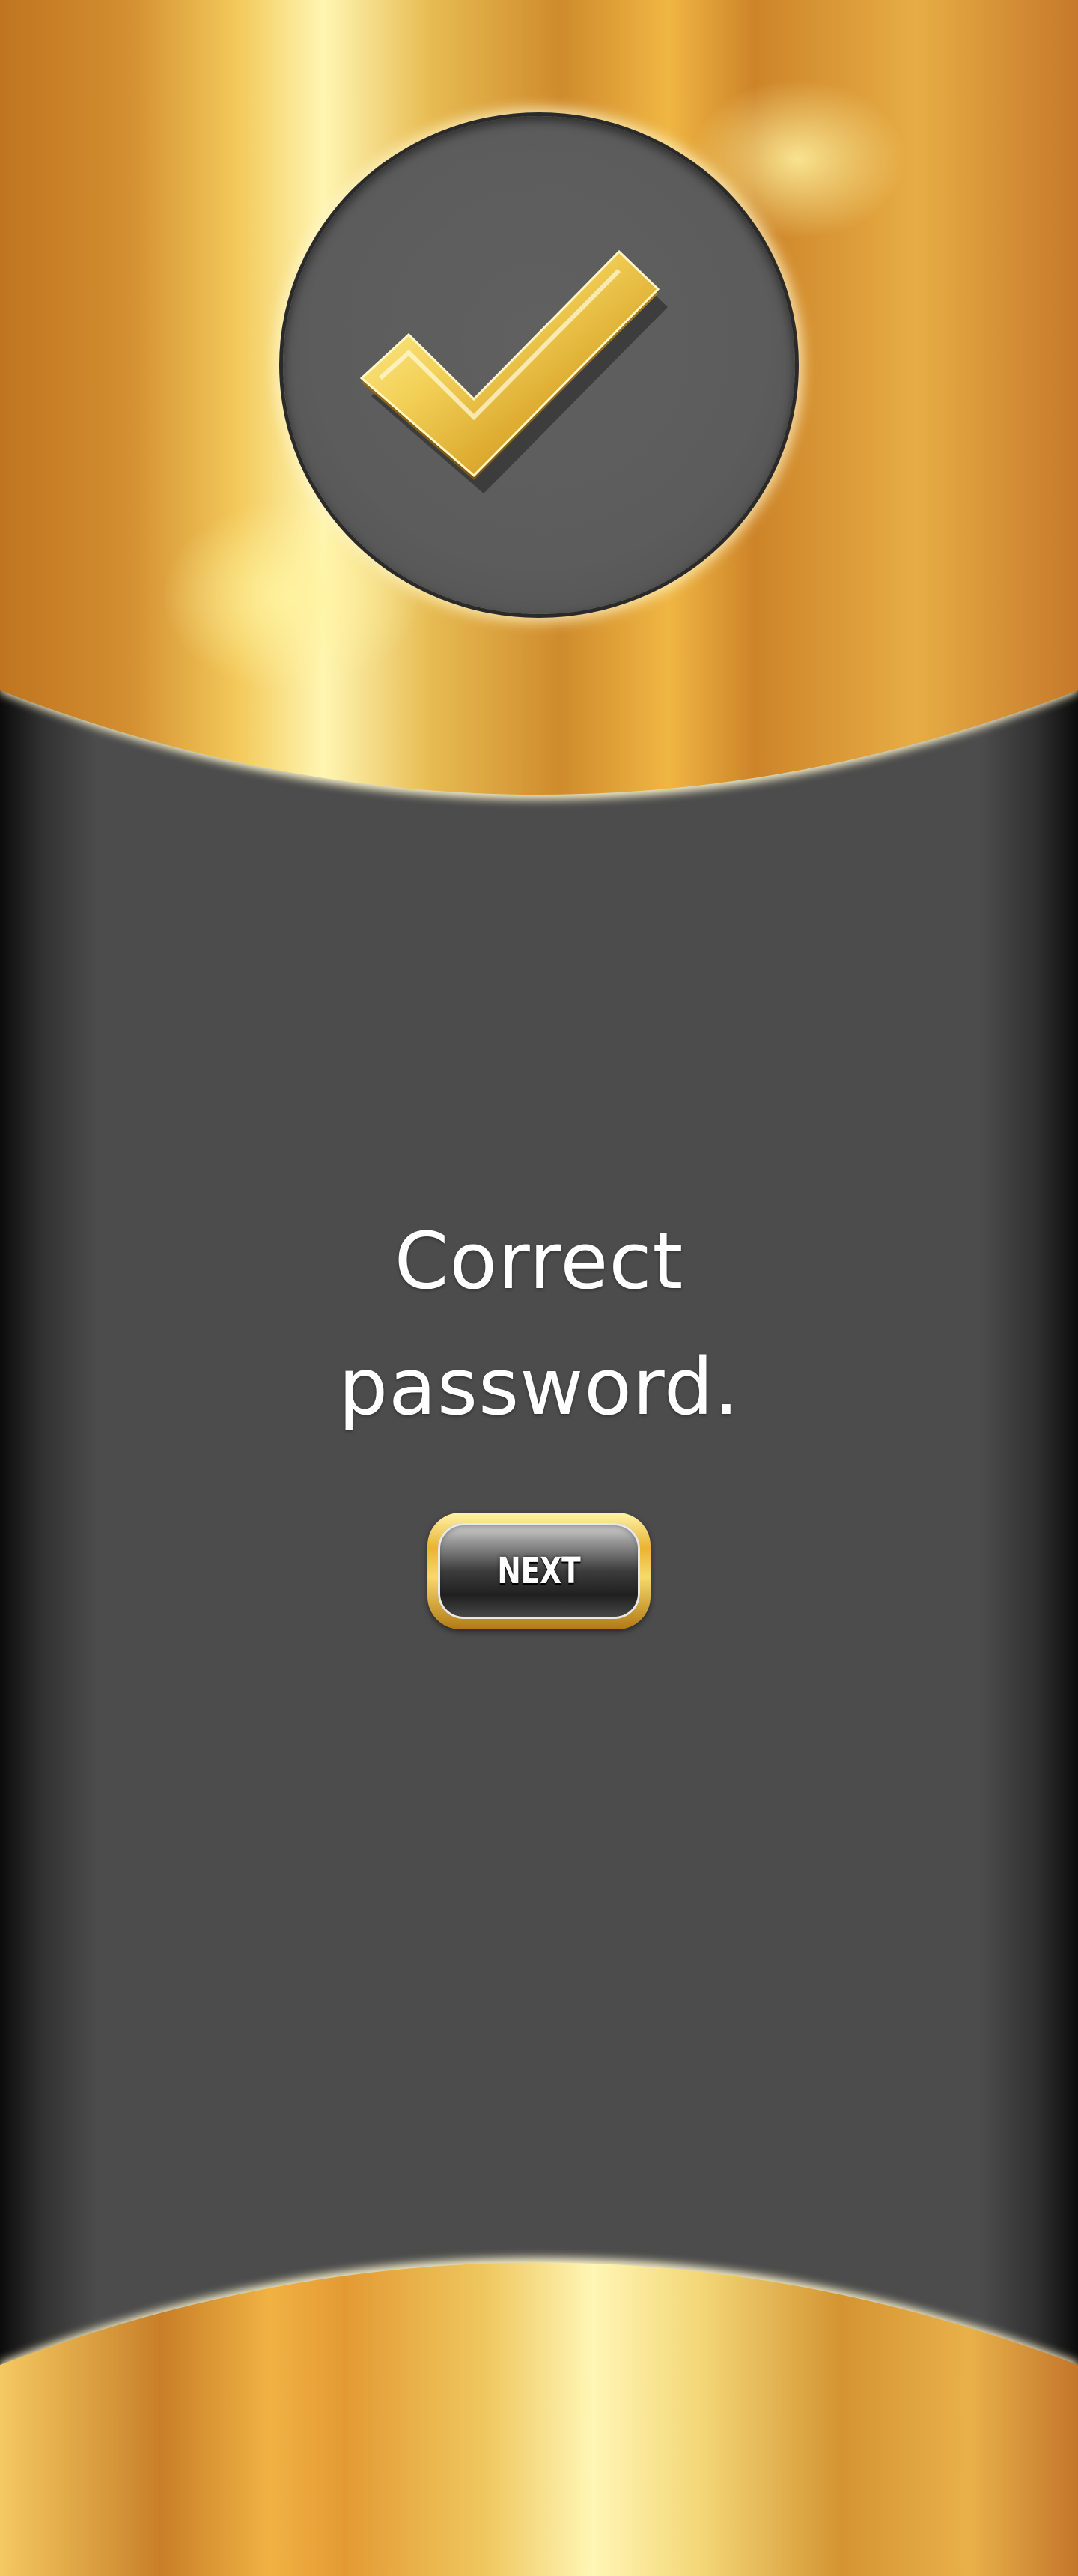 This screenshot has height=2576, width=1078. Describe the element at coordinates (539, 1261) in the screenshot. I see `message-line-1: Correct` at that location.